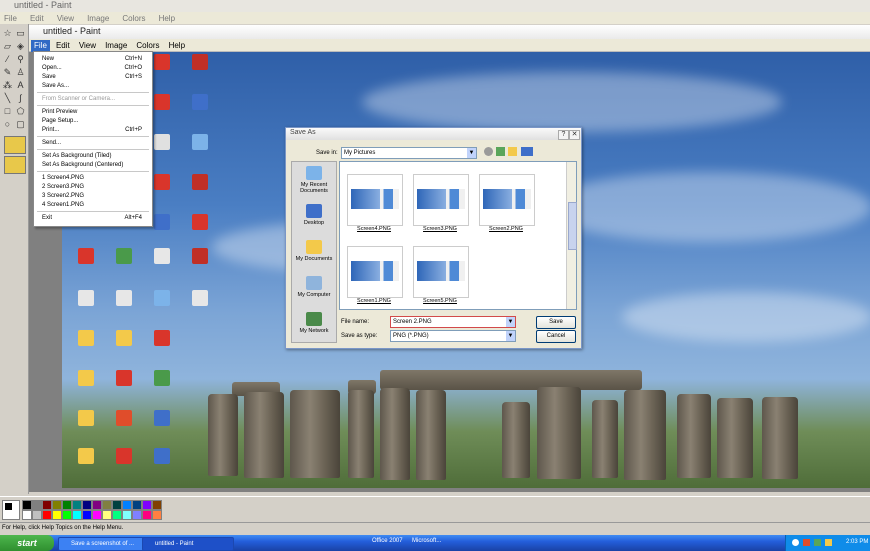 The width and height of the screenshot is (870, 551). Describe the element at coordinates (7, 46) in the screenshot. I see `eraser-icon: ▱` at that location.